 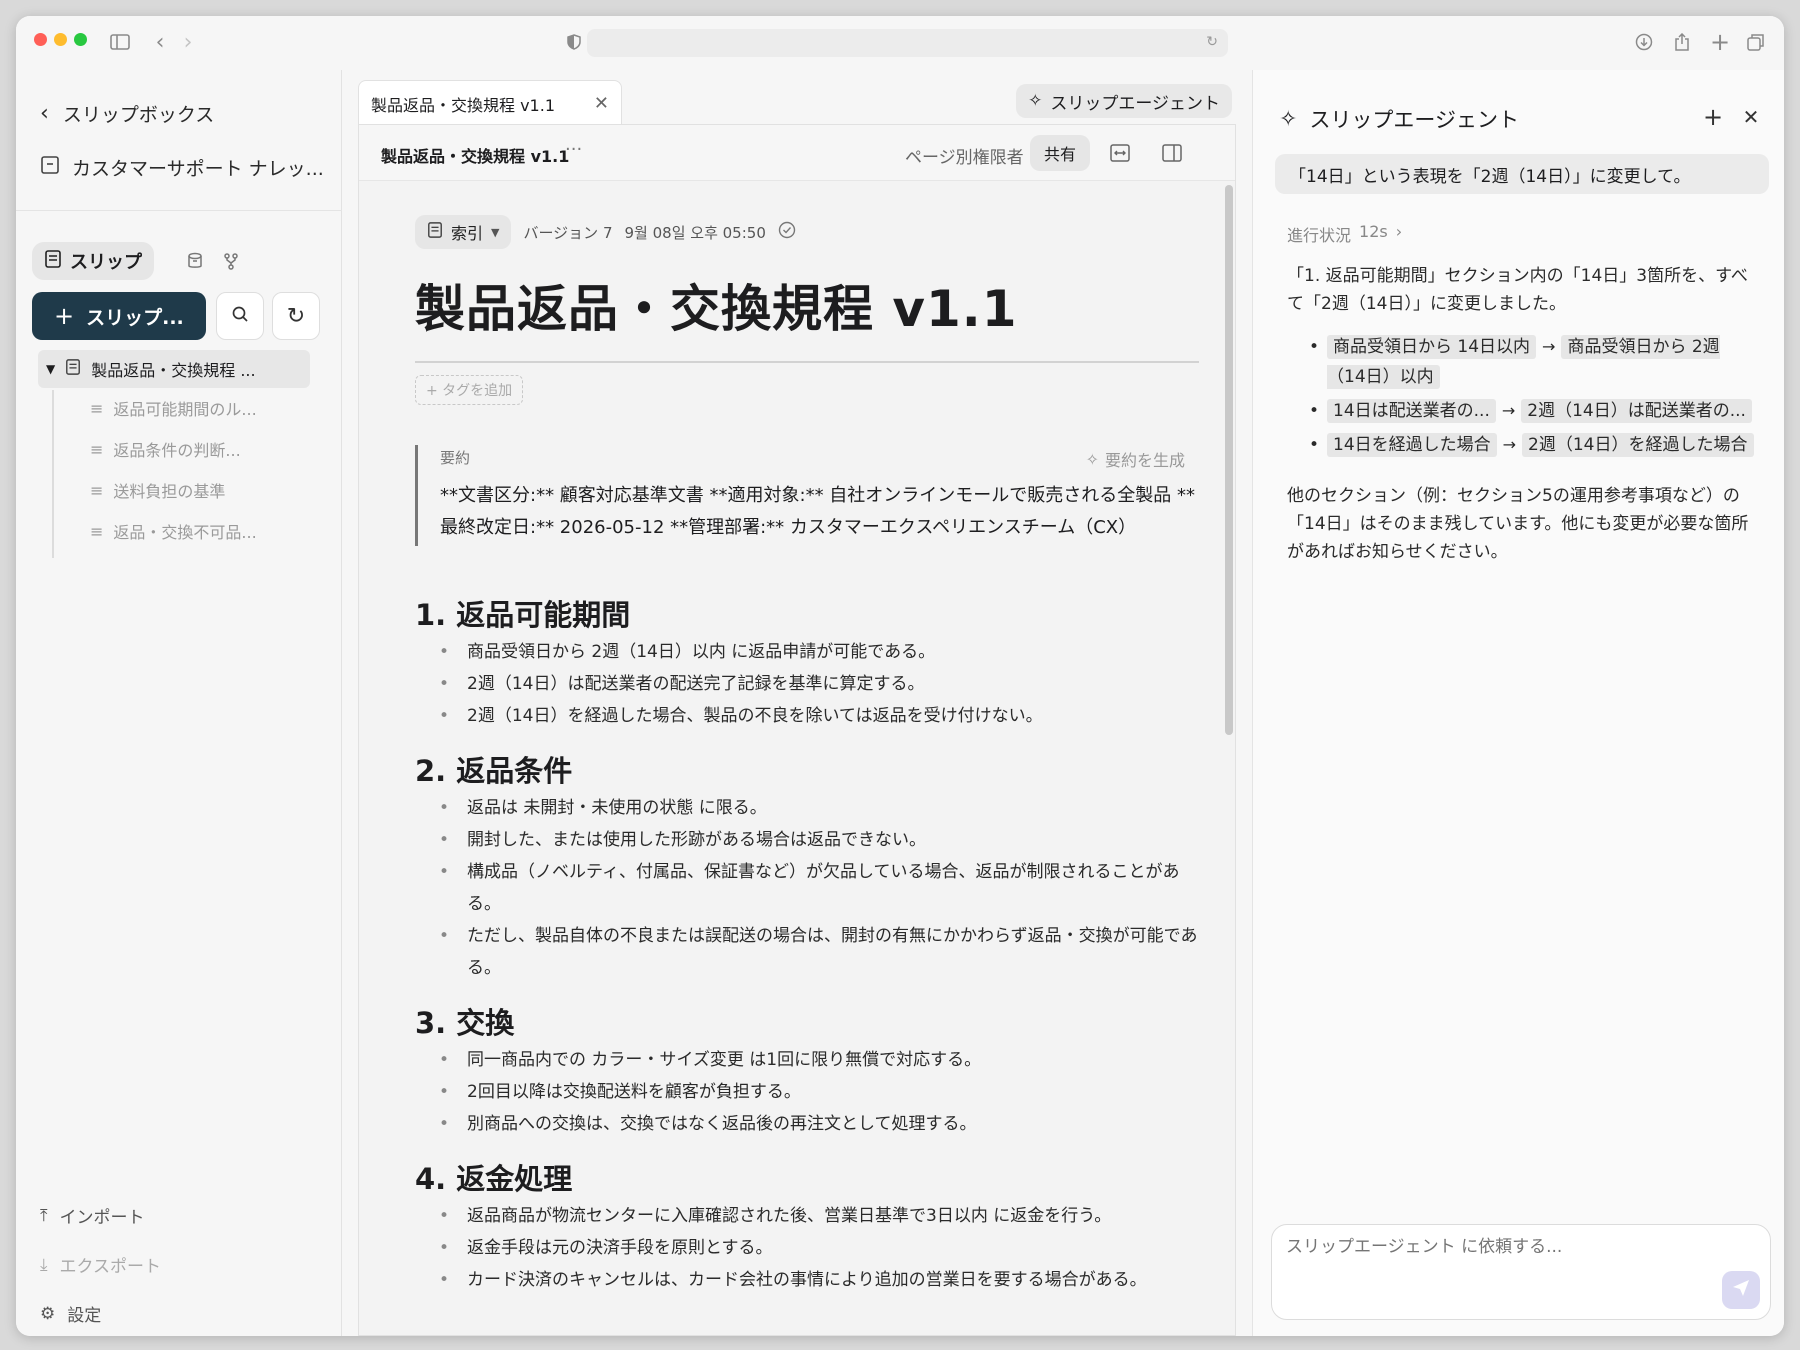 What do you see at coordinates (819, 840) in the screenshot?
I see `list-item: 開封した、または使用した形跡がある場合は返品できない。` at bounding box center [819, 840].